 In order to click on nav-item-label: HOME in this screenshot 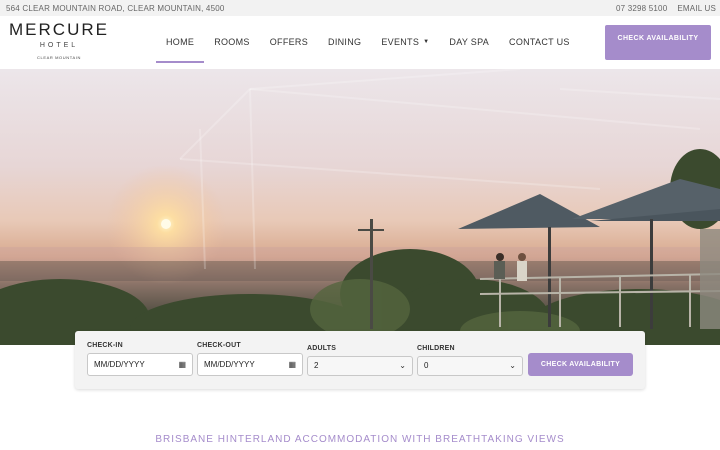, I will do `click(180, 42)`.